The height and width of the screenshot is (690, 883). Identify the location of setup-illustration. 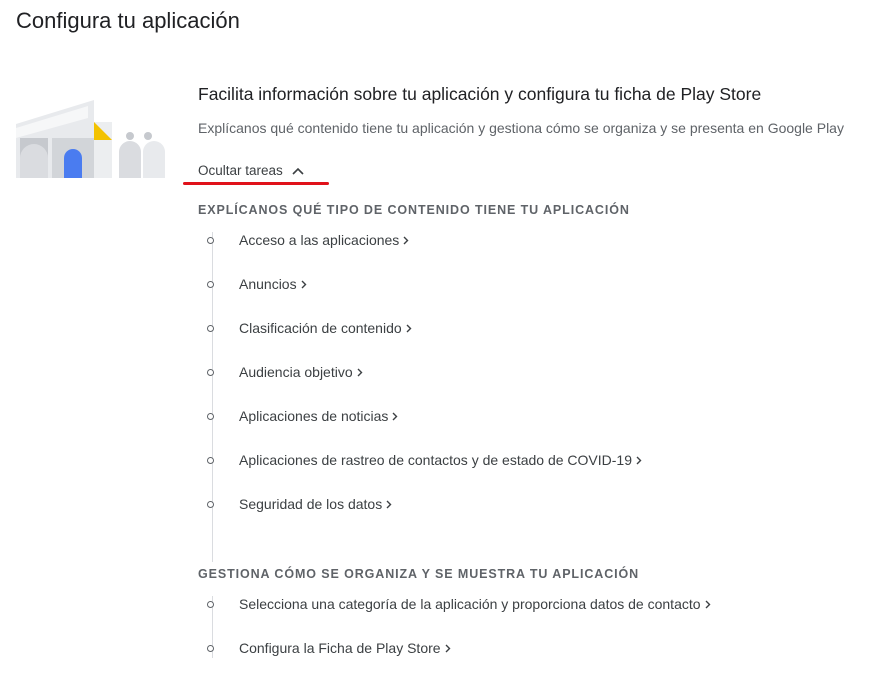
(90, 139).